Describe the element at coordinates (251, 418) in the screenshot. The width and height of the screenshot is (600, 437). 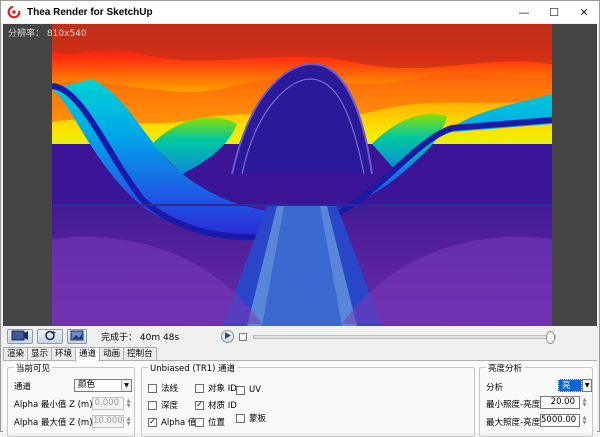
I see `mask-checkbox: 蒙板` at that location.